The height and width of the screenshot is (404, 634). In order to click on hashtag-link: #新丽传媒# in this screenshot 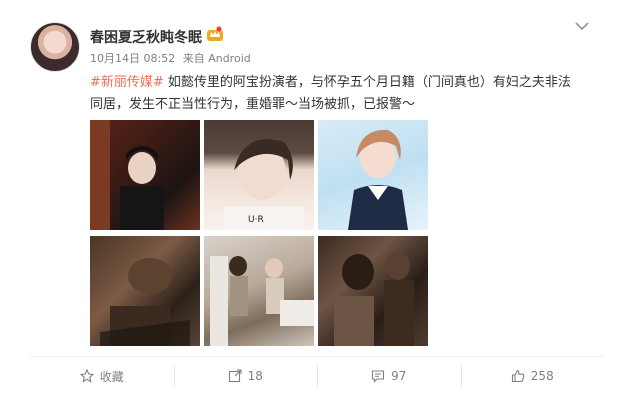, I will do `click(127, 82)`.